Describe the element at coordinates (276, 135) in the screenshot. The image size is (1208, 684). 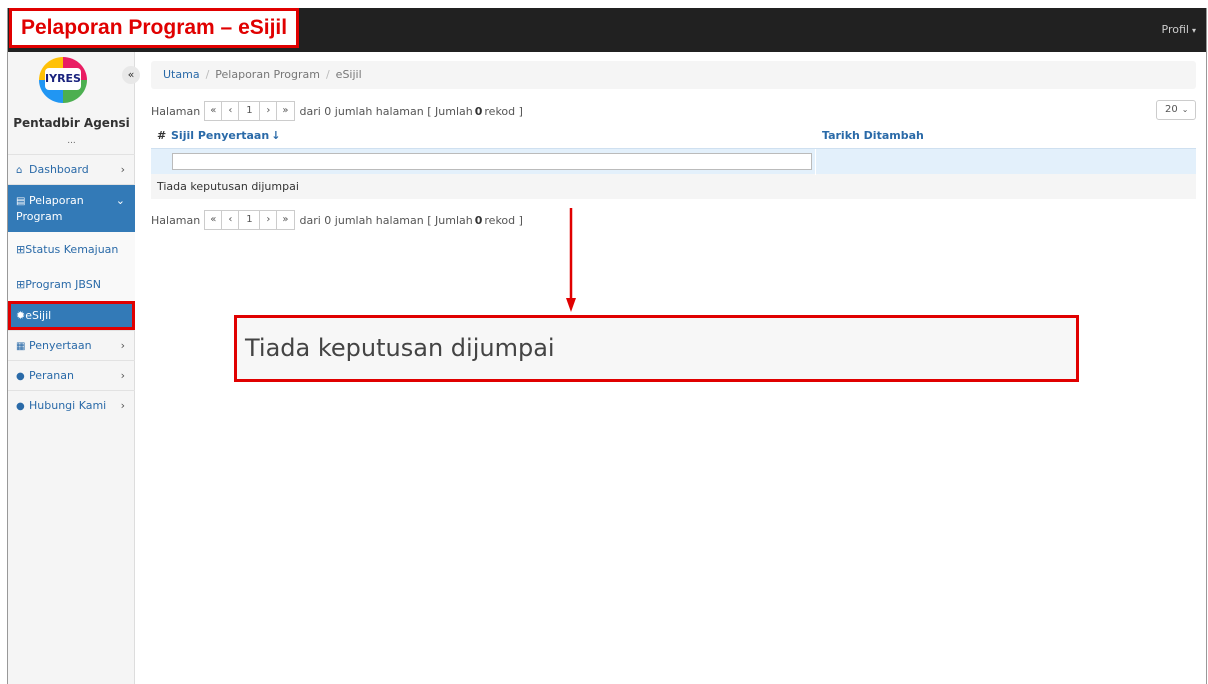
I see `sort-icon: ↓` at that location.